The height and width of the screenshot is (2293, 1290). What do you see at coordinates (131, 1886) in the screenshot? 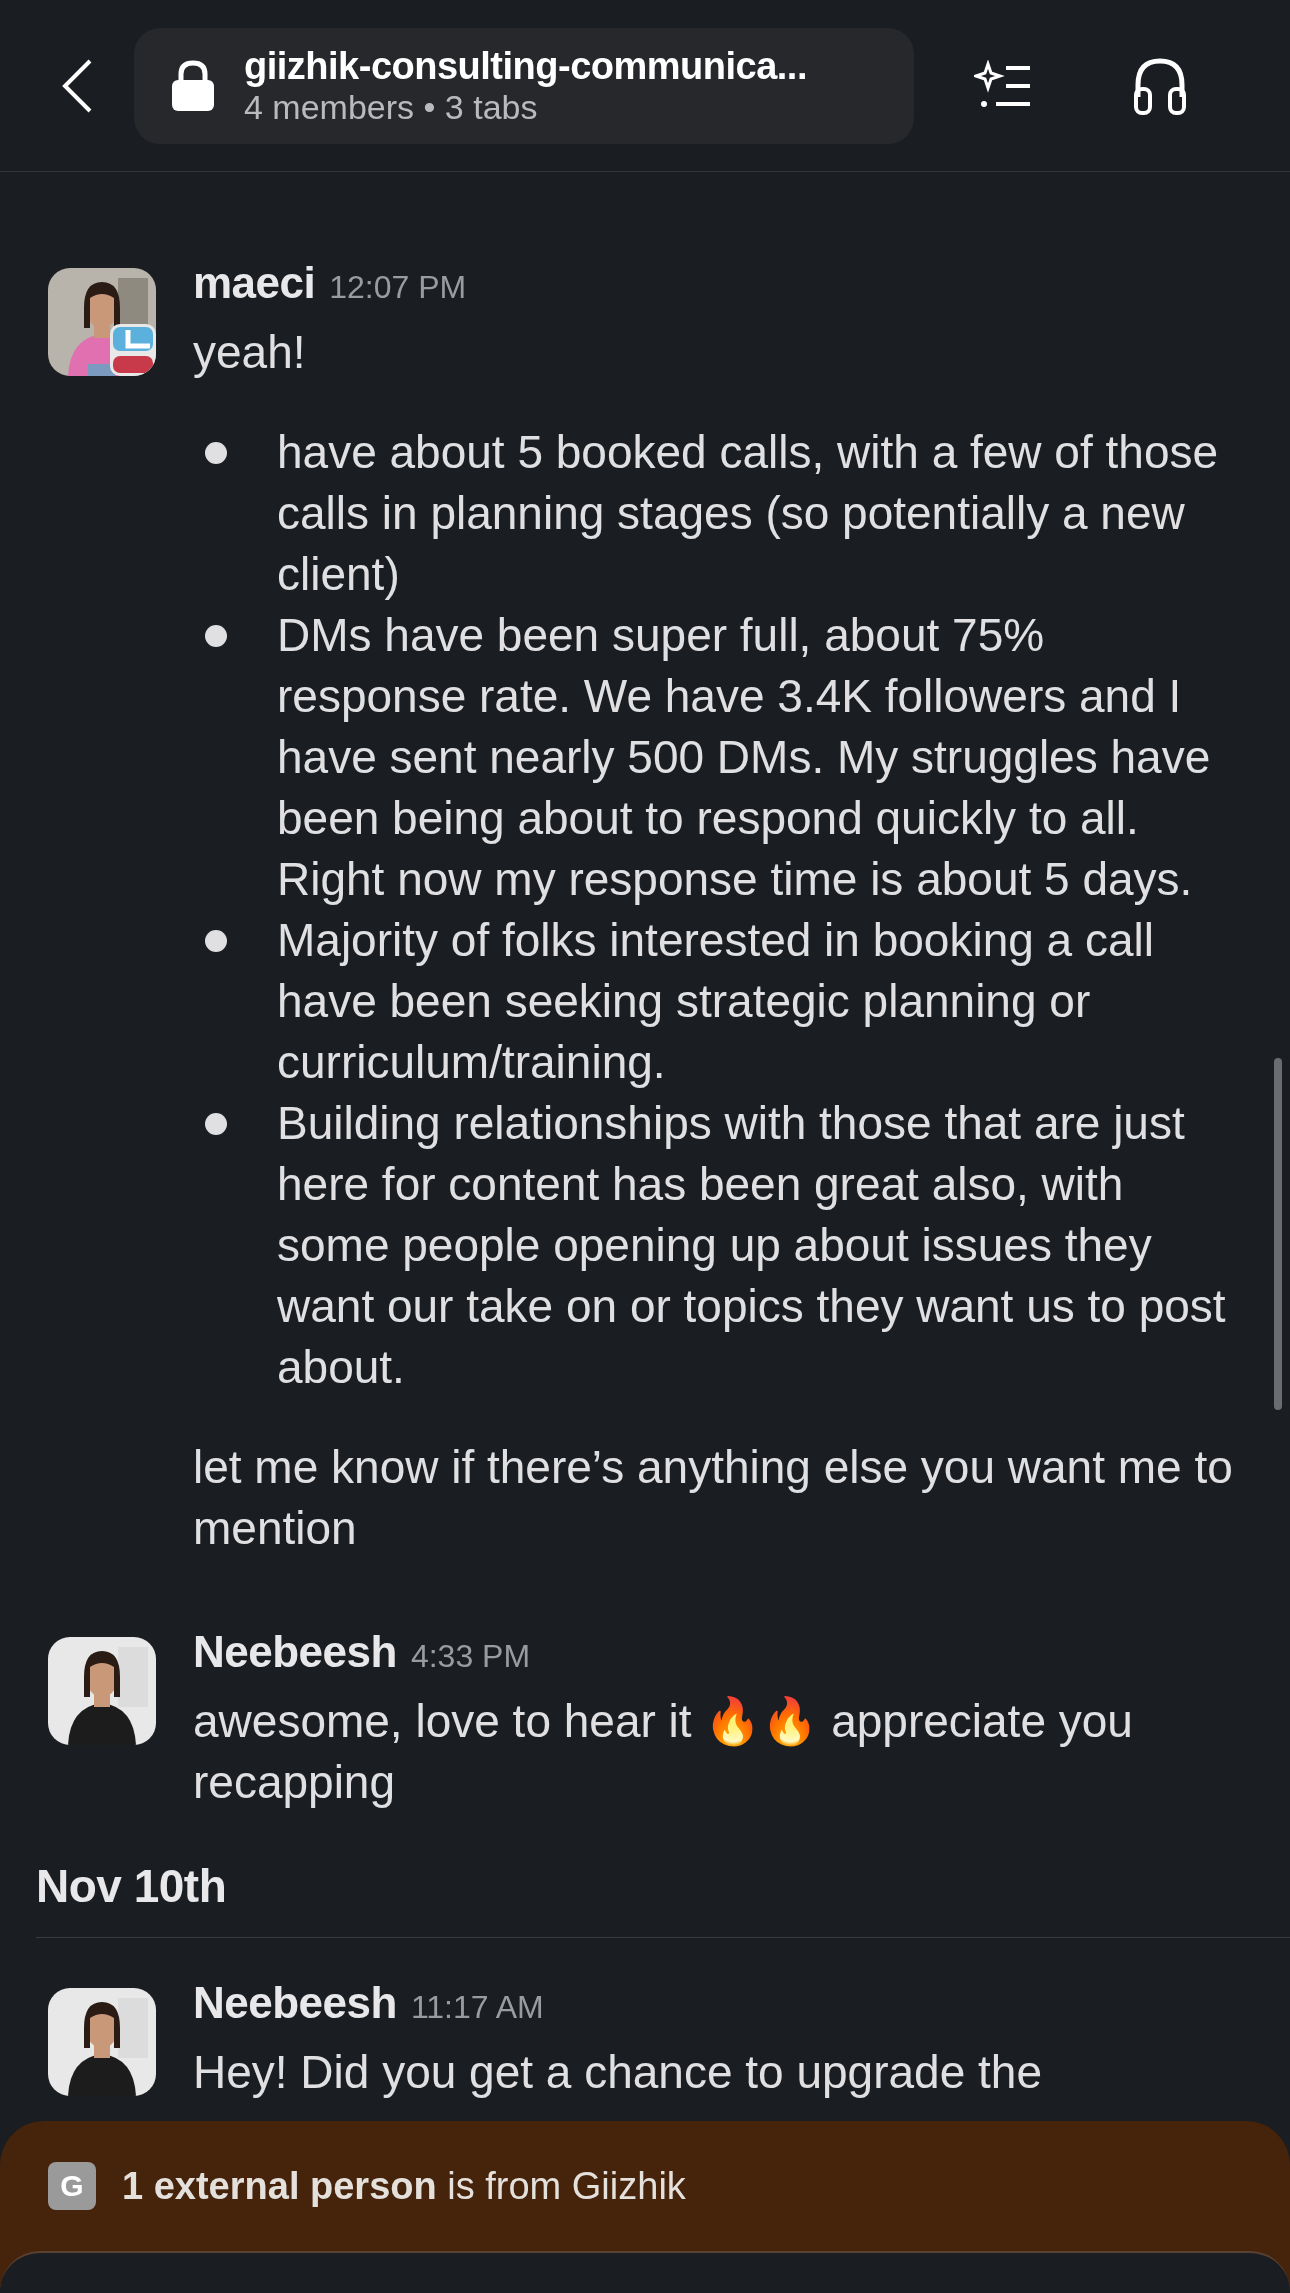
I see `date-divider: Nov 10th` at bounding box center [131, 1886].